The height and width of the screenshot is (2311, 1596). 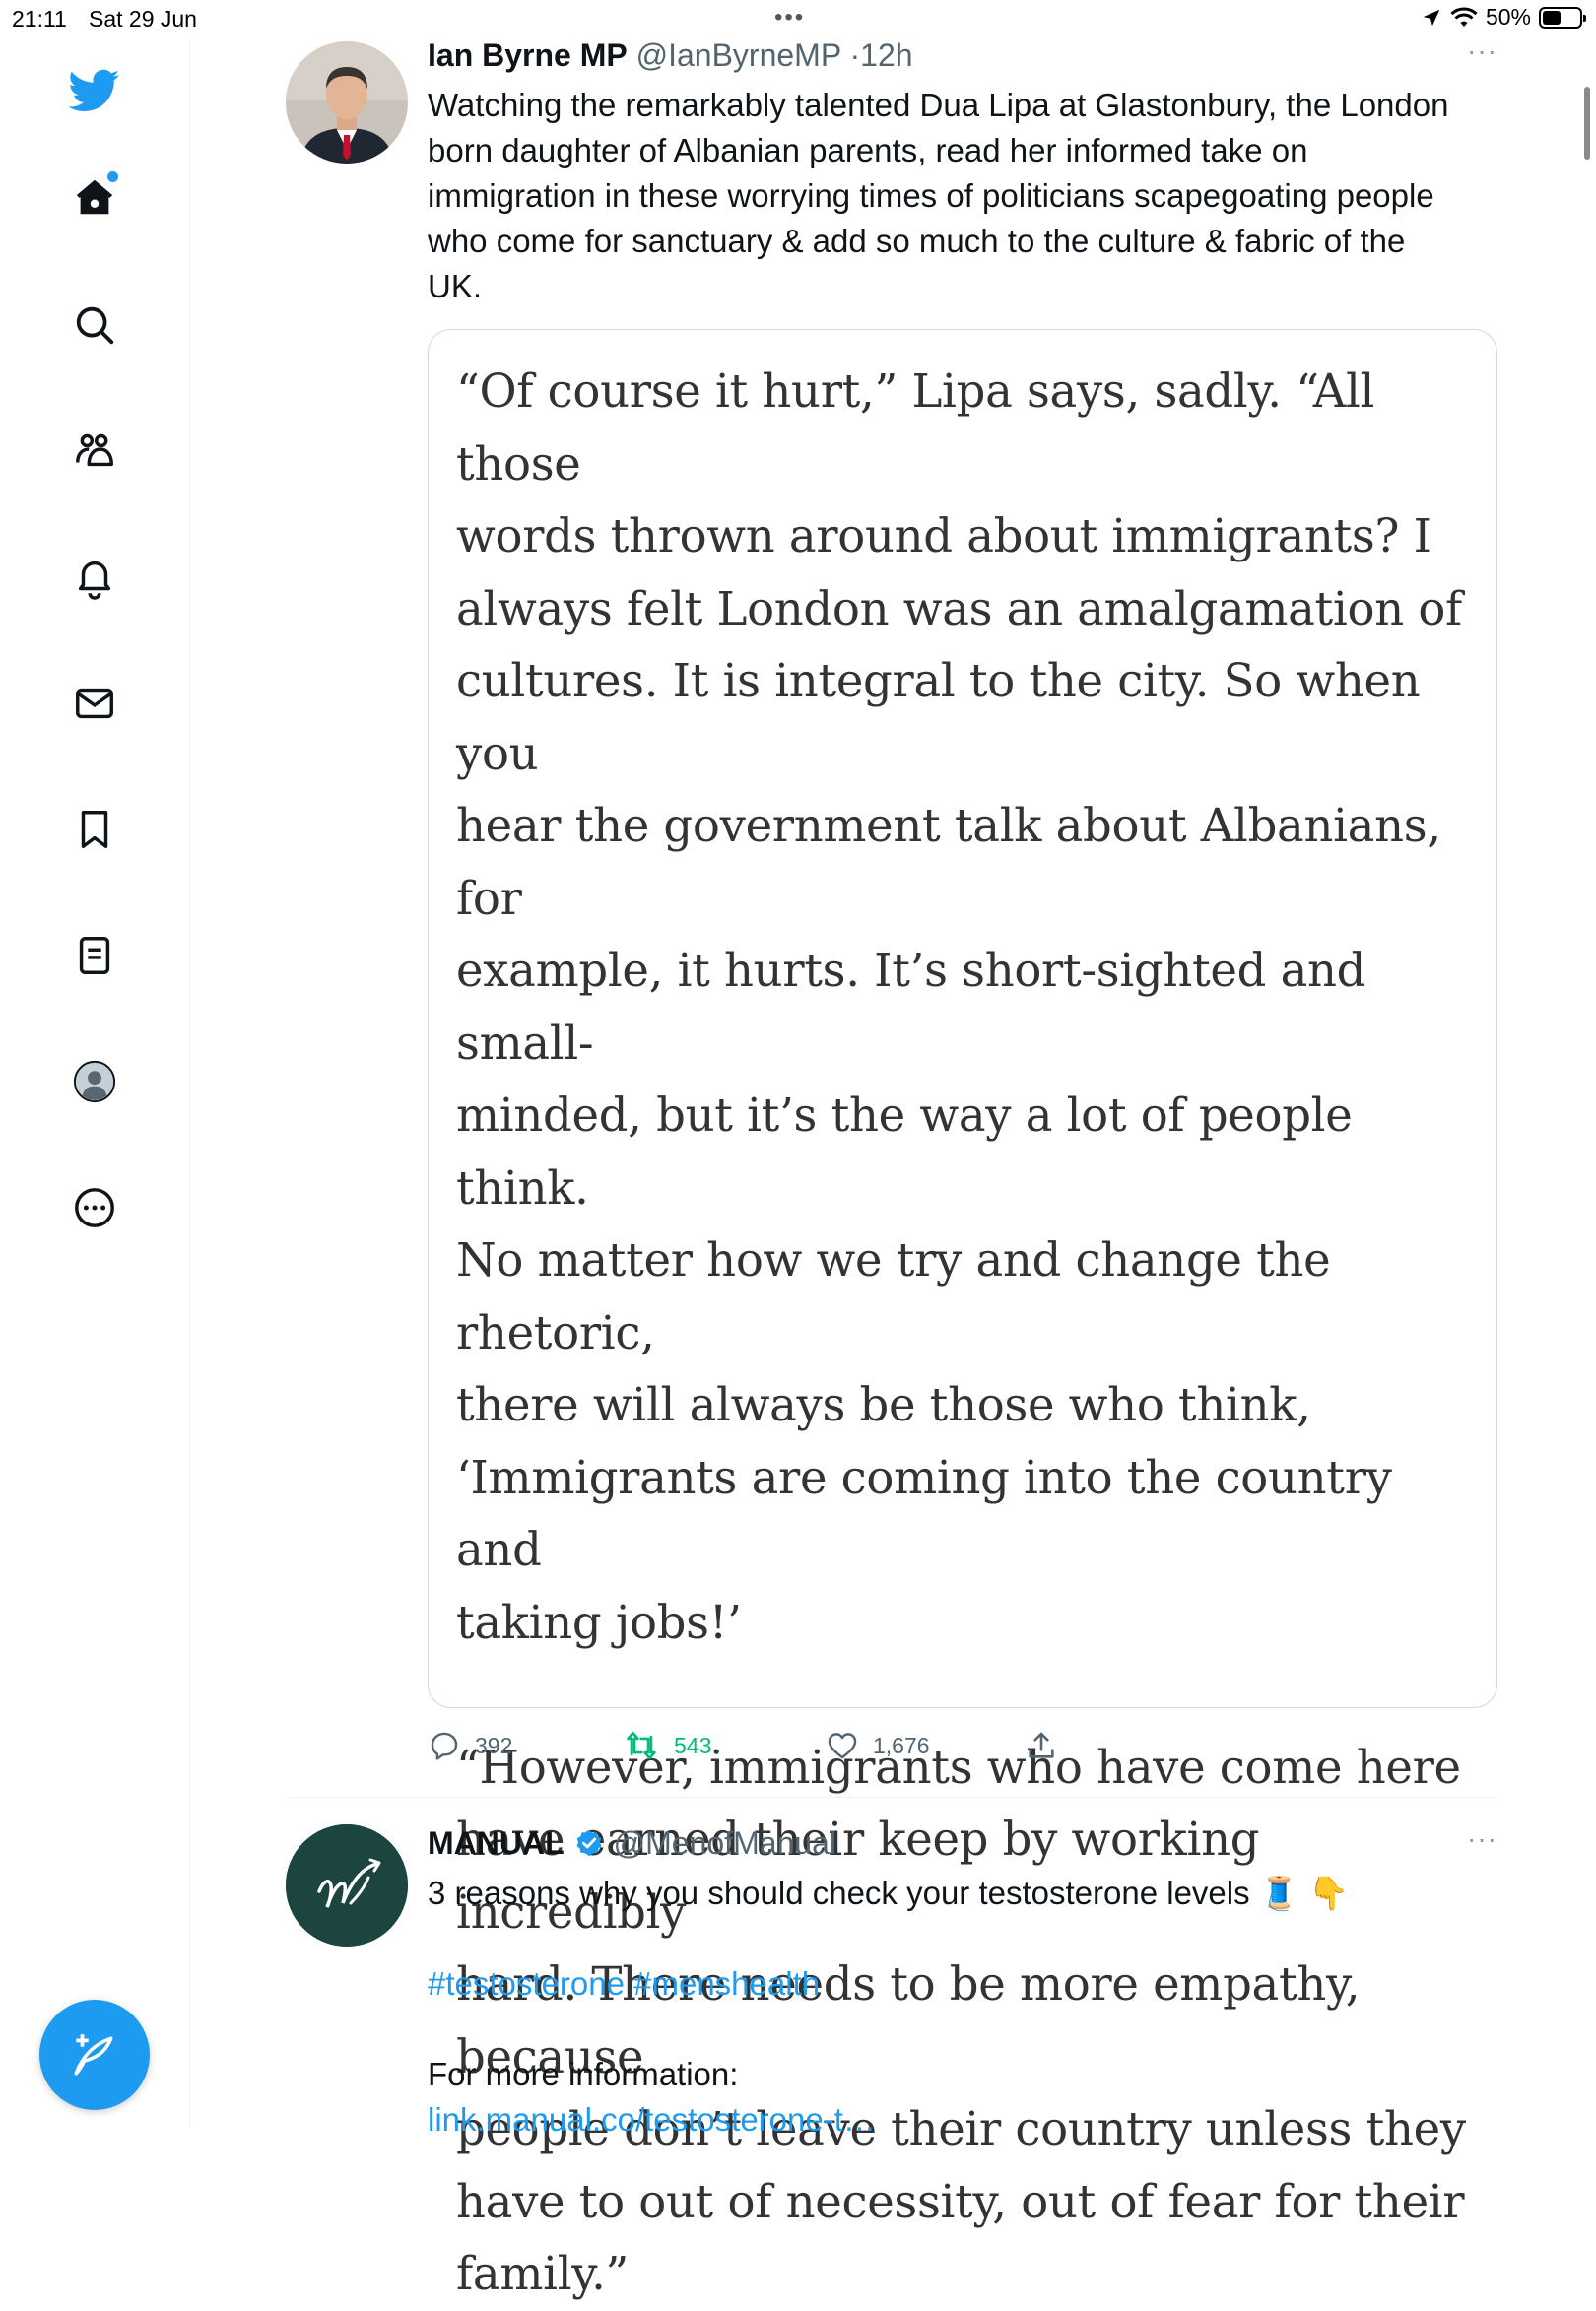 I want to click on tweet-actions: 392 543 1,676, so click(x=773, y=1750).